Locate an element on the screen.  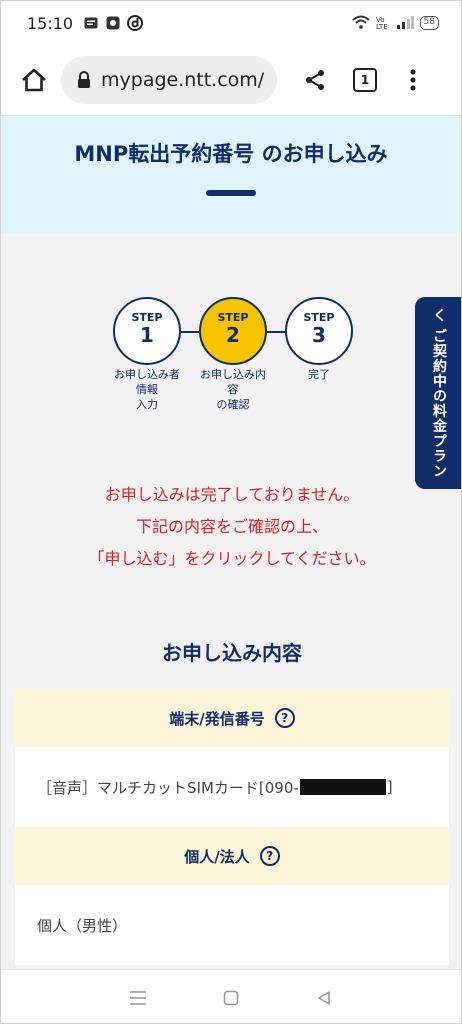
wifi-icon is located at coordinates (360, 23).